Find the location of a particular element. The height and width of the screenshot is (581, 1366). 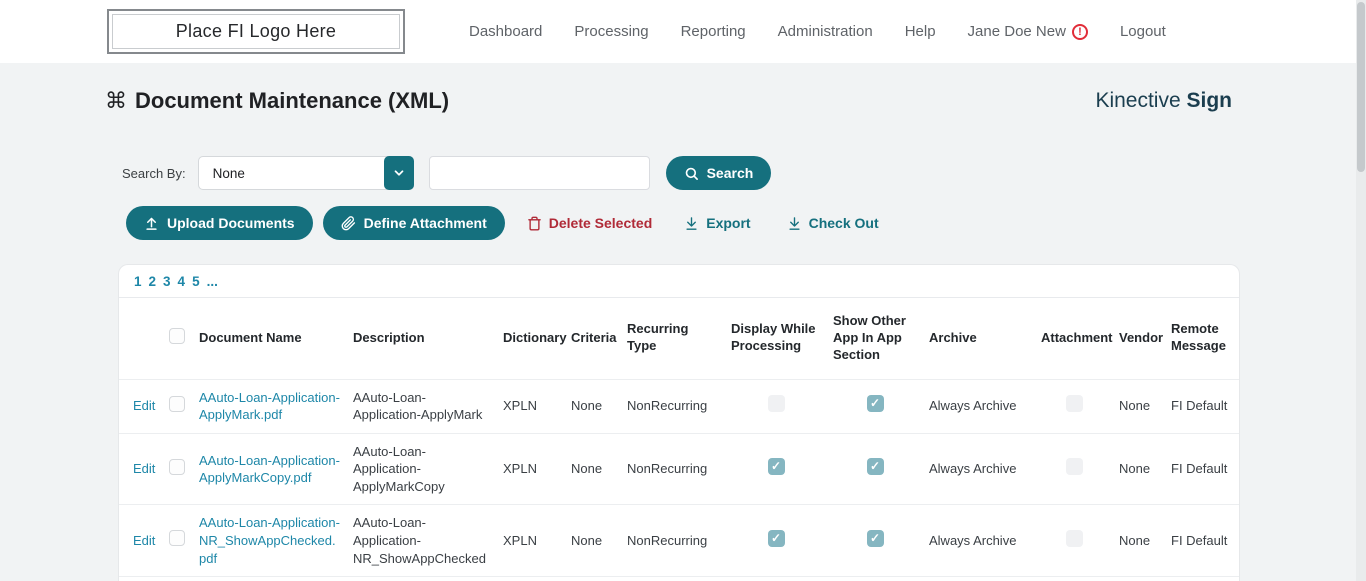

trash-icon is located at coordinates (534, 223).